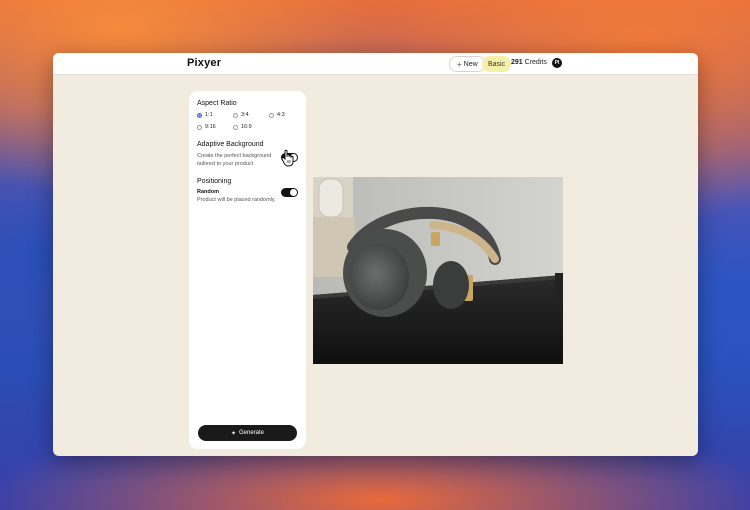 The height and width of the screenshot is (510, 750). Describe the element at coordinates (233, 433) in the screenshot. I see `sparkle-icon: ✦` at that location.